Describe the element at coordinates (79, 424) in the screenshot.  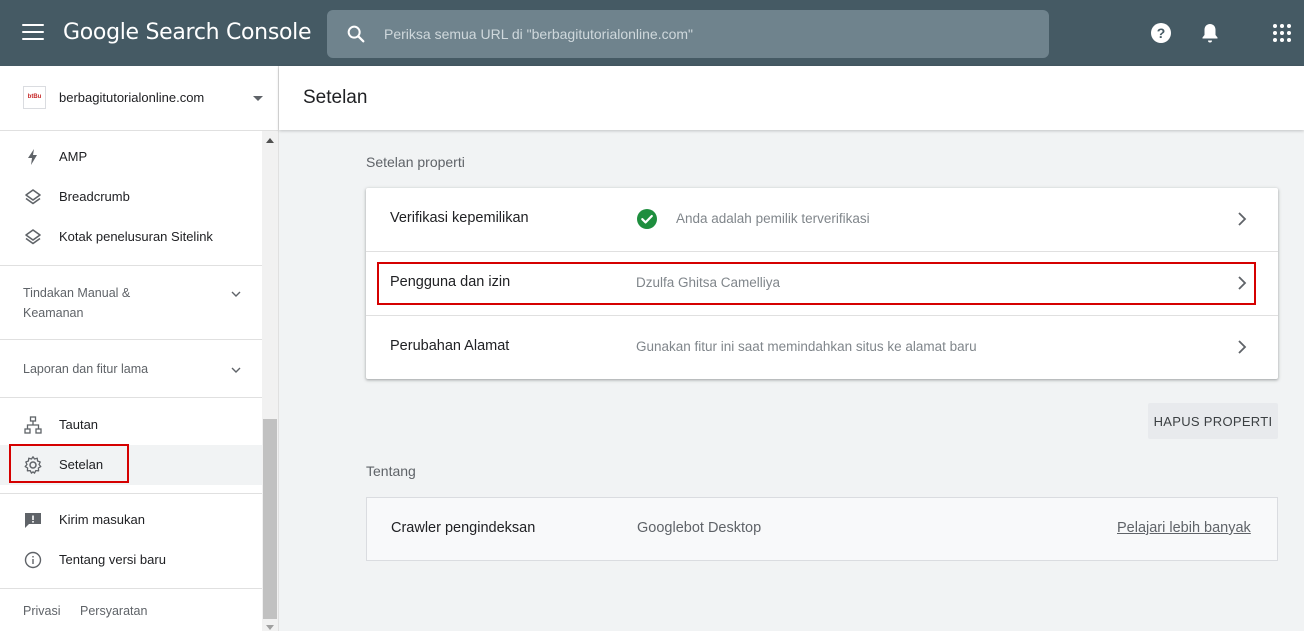
I see `sidebar-item-label: Tautan` at that location.